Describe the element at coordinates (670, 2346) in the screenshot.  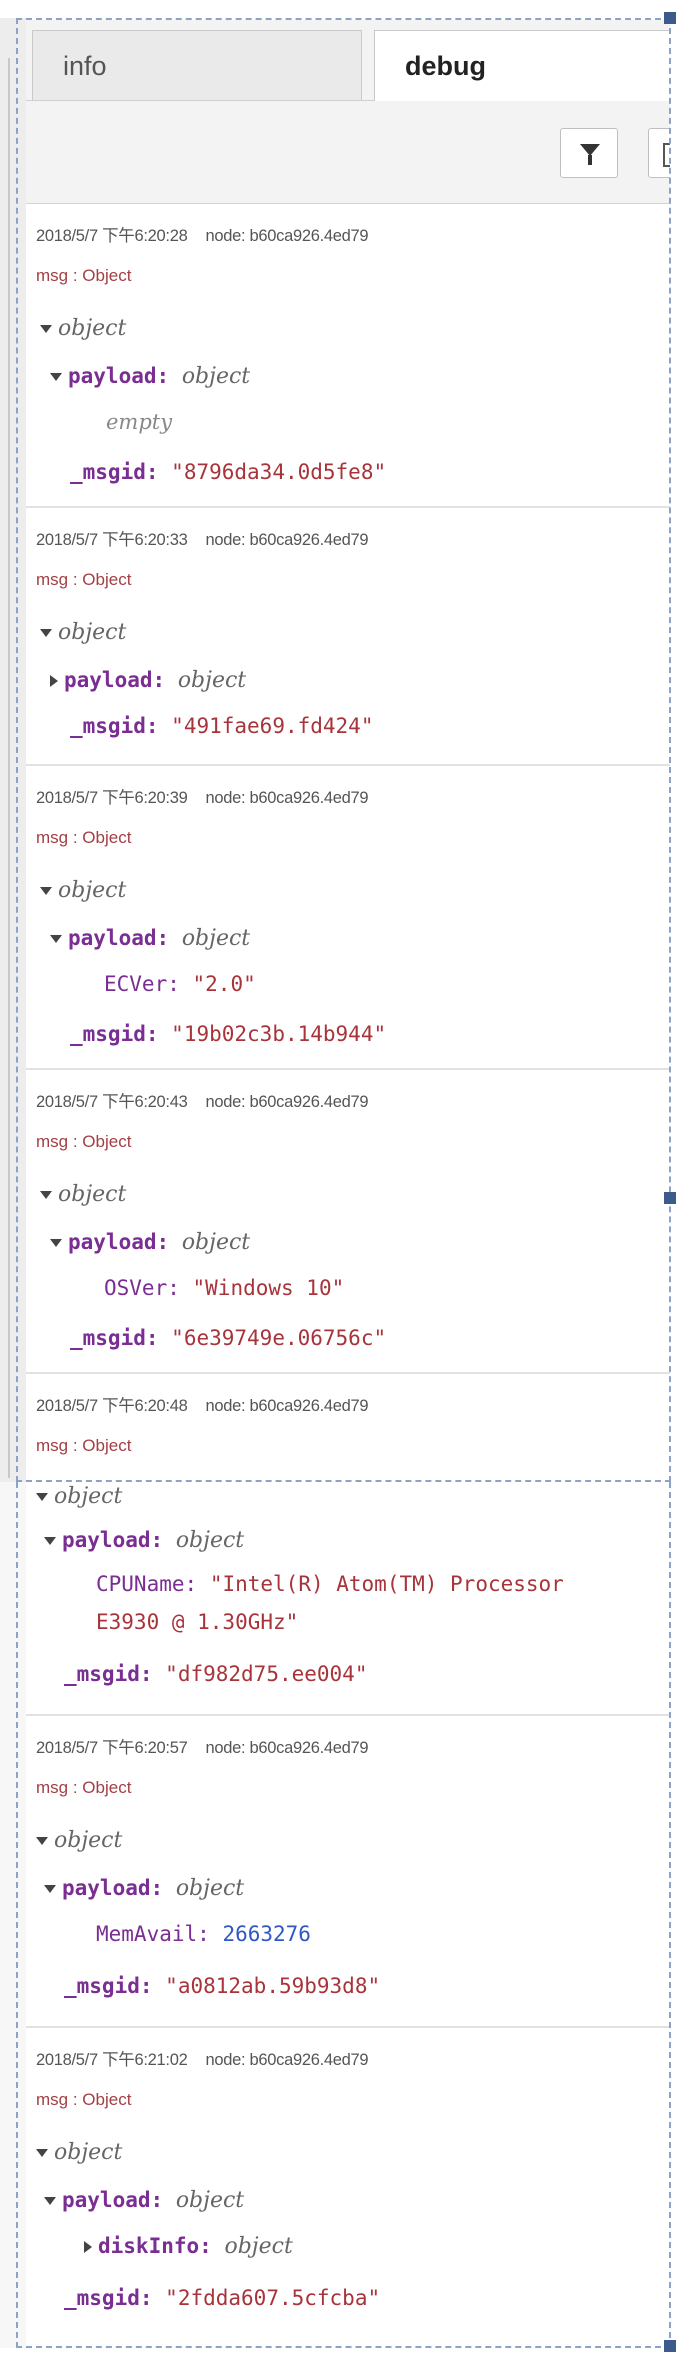
I see `resize-handle-bottom-right` at that location.